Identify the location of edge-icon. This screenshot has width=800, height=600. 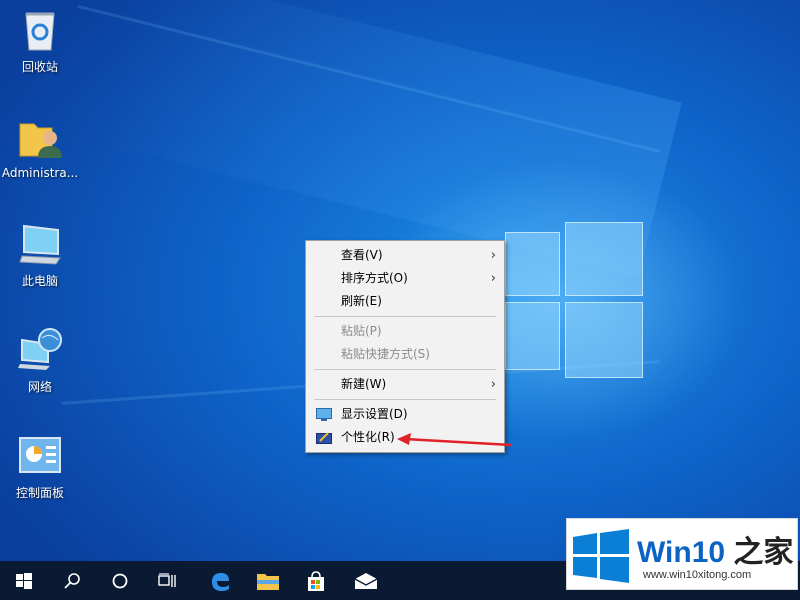
(220, 581).